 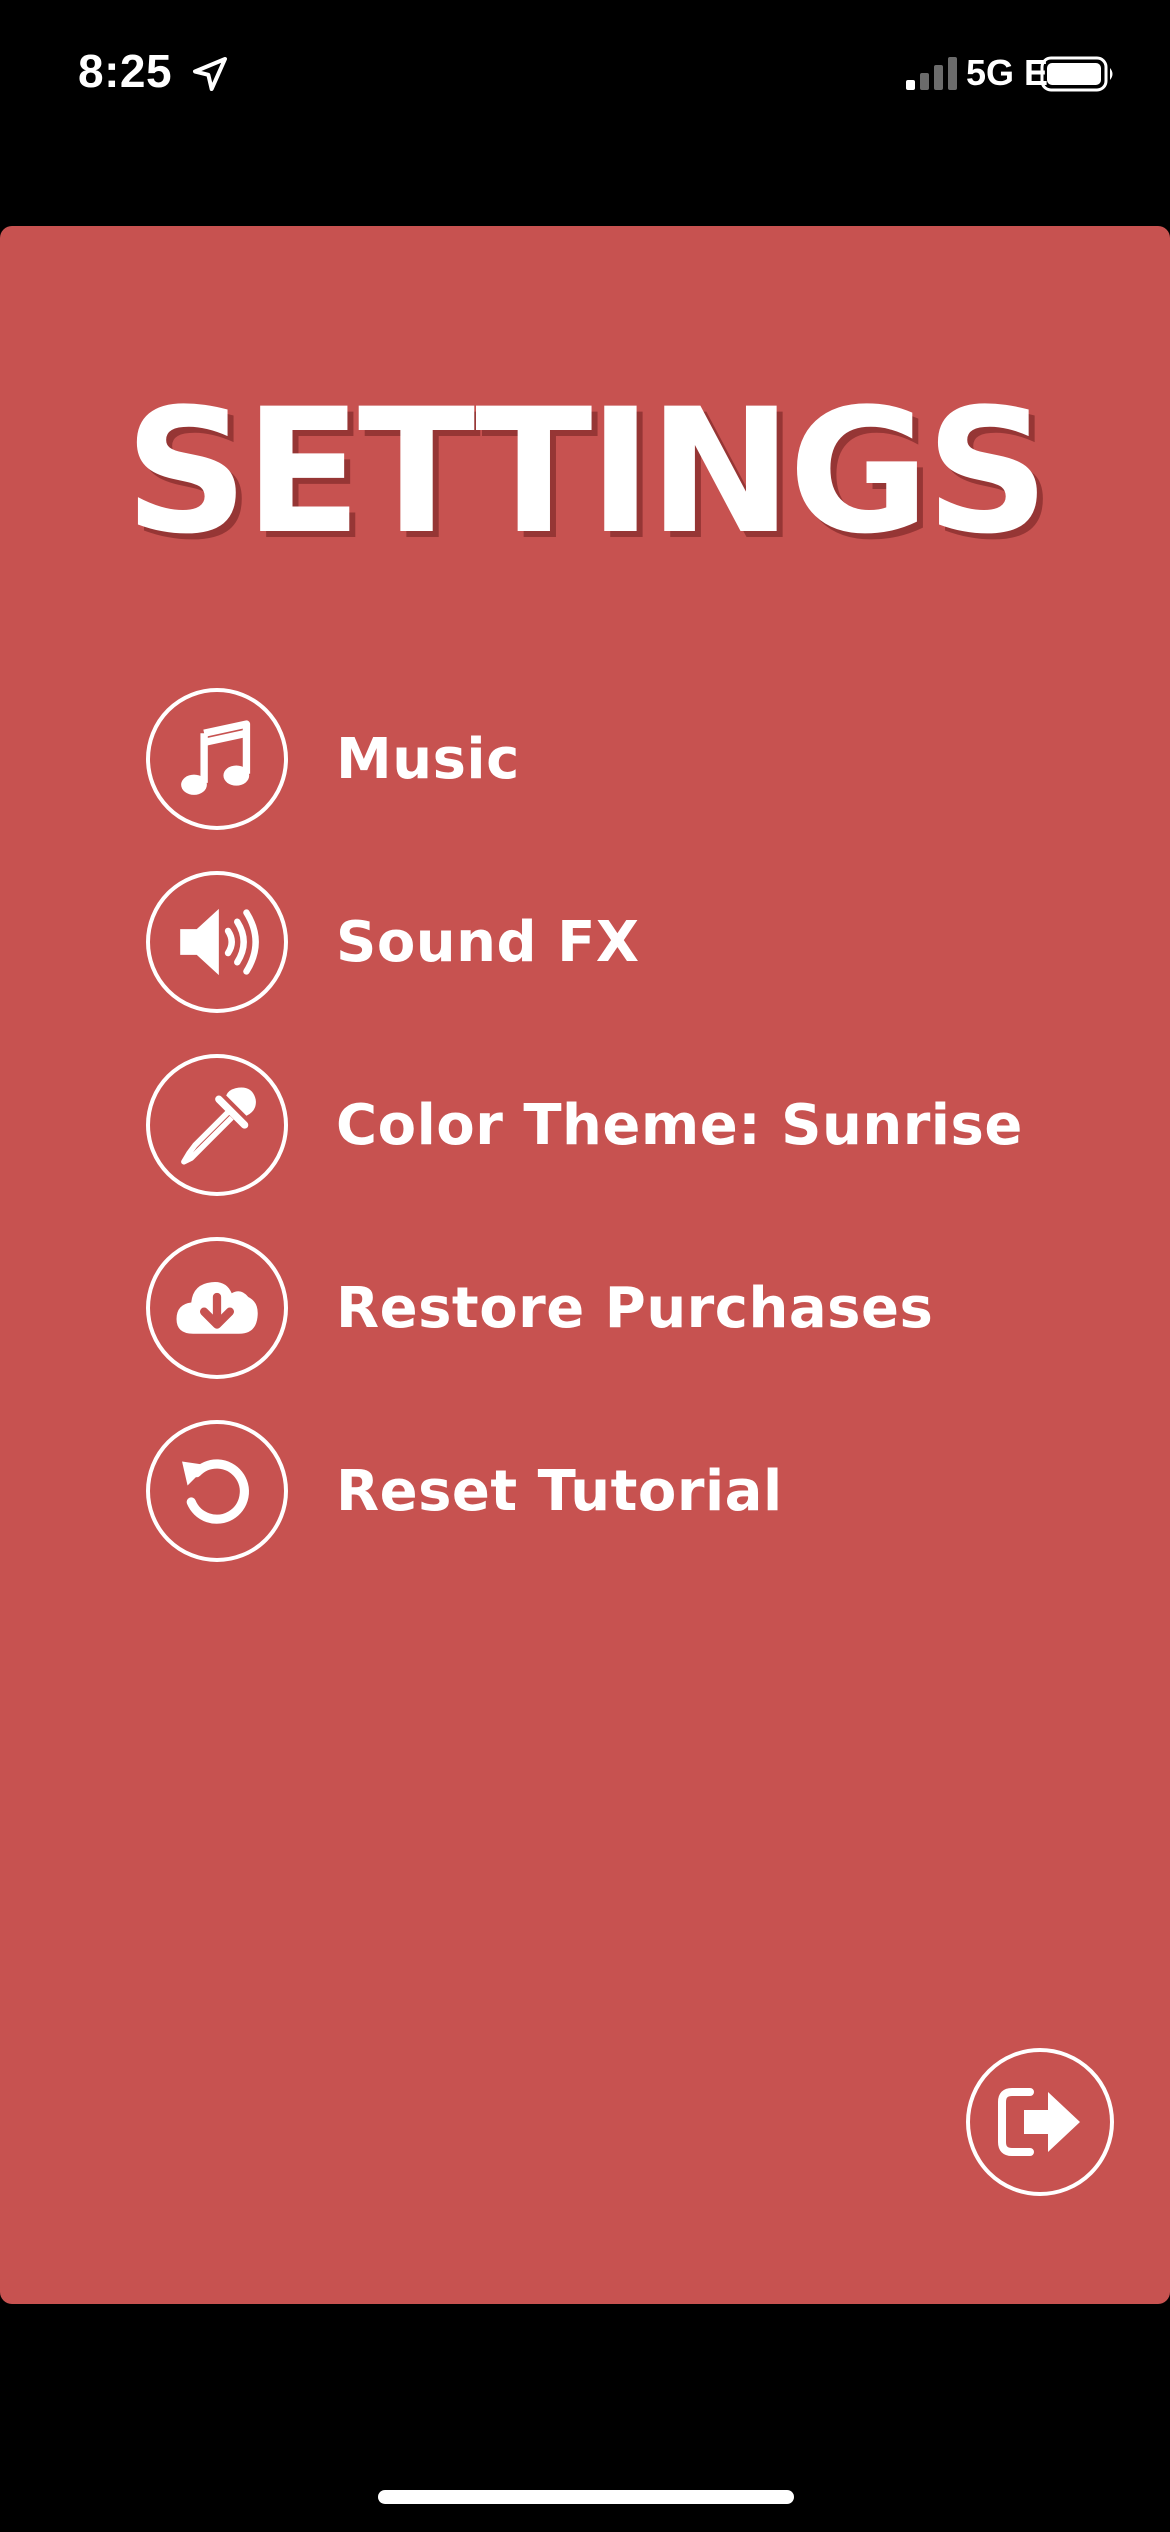 I want to click on sound-icon-circle, so click(x=217, y=942).